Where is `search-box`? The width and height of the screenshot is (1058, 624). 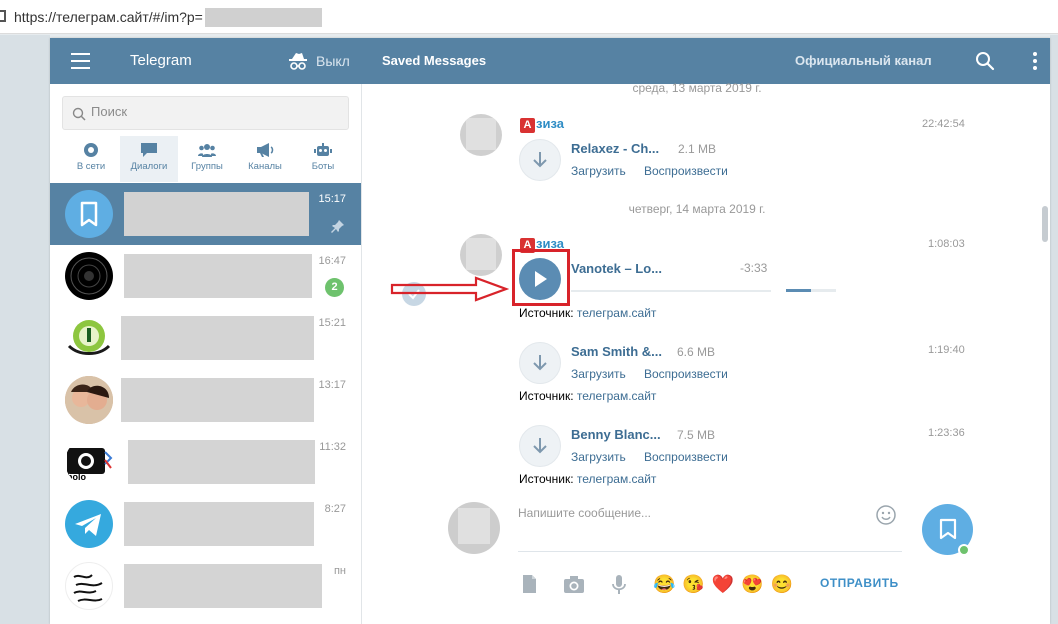
search-box is located at coordinates (205, 113).